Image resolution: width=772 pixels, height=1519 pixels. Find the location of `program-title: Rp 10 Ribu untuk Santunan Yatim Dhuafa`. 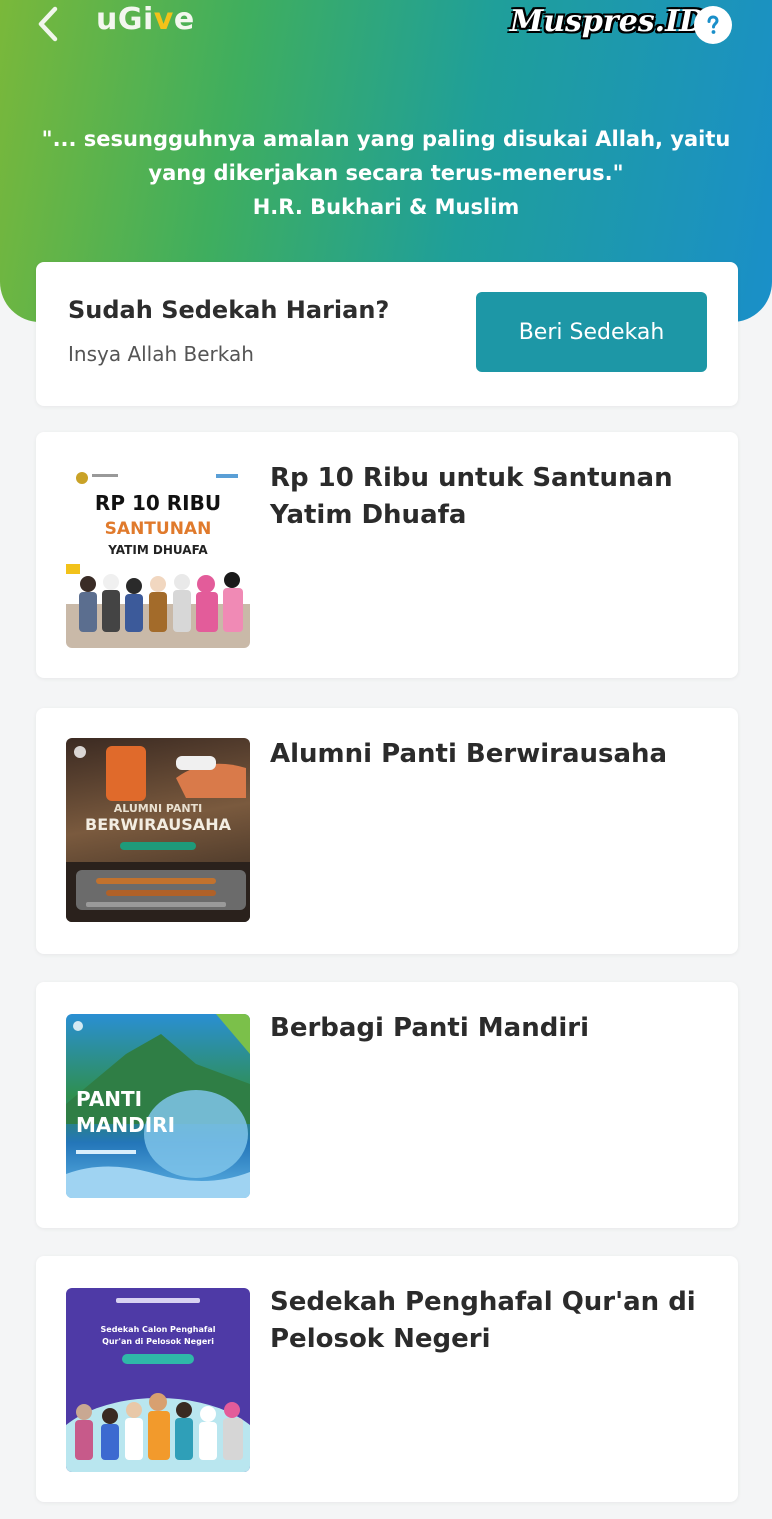

program-title: Rp 10 Ribu untuk Santunan Yatim Dhuafa is located at coordinates (471, 496).